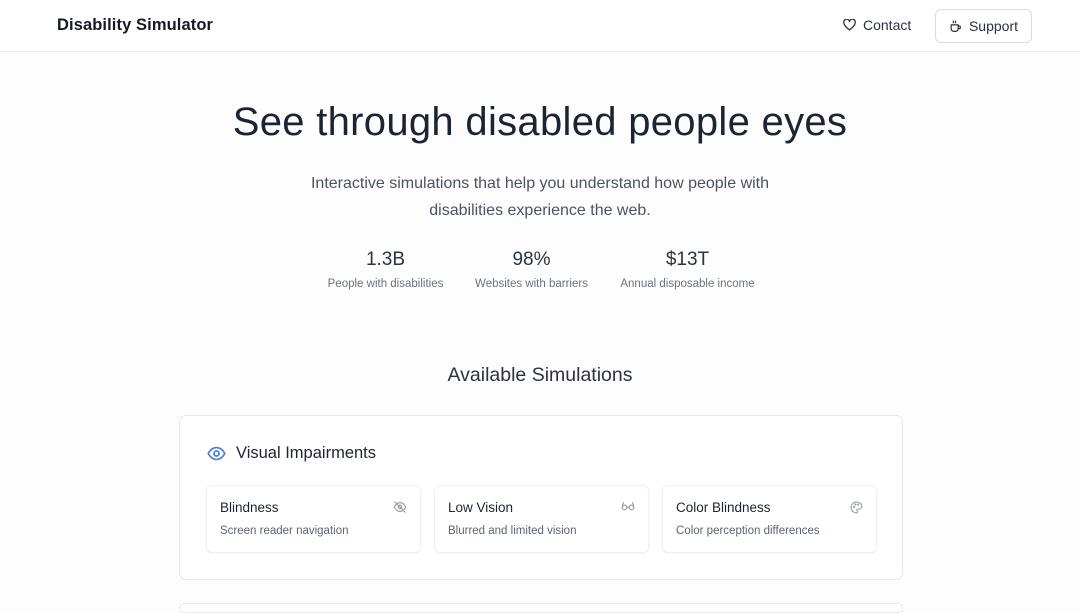 The height and width of the screenshot is (613, 1080). What do you see at coordinates (135, 25) in the screenshot?
I see `brand-title: Disability Simulator` at bounding box center [135, 25].